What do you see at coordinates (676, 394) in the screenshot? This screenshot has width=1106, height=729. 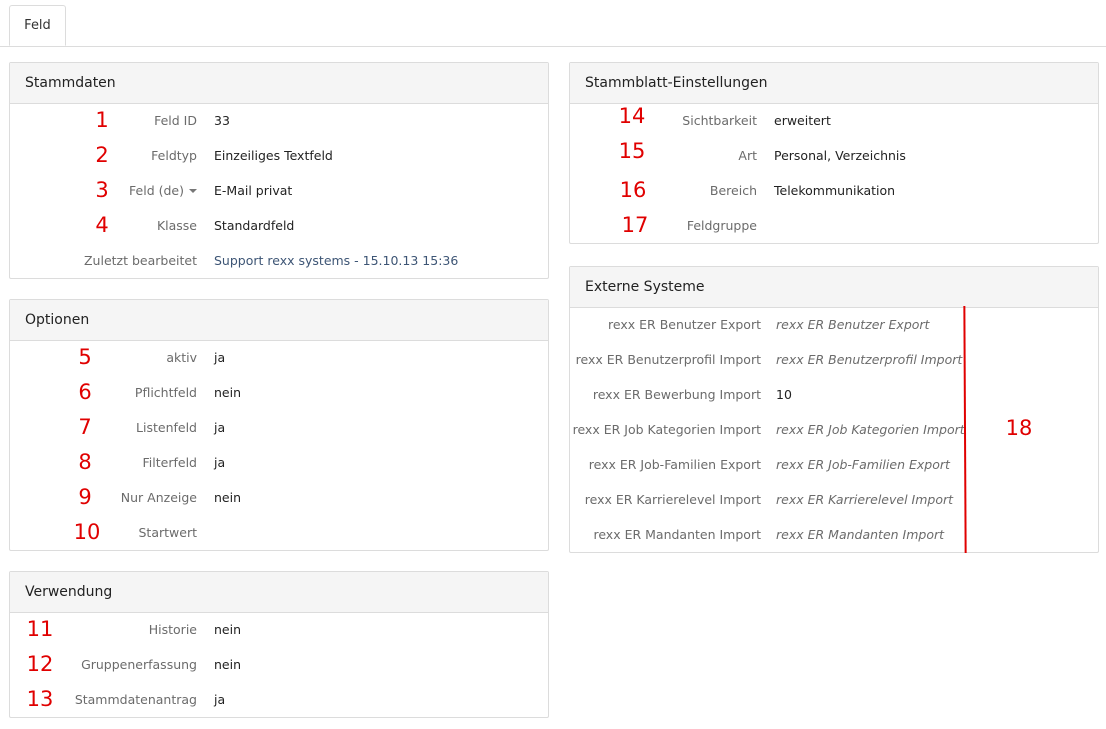 I see `field-label: rexx ER Bewerbung Import` at bounding box center [676, 394].